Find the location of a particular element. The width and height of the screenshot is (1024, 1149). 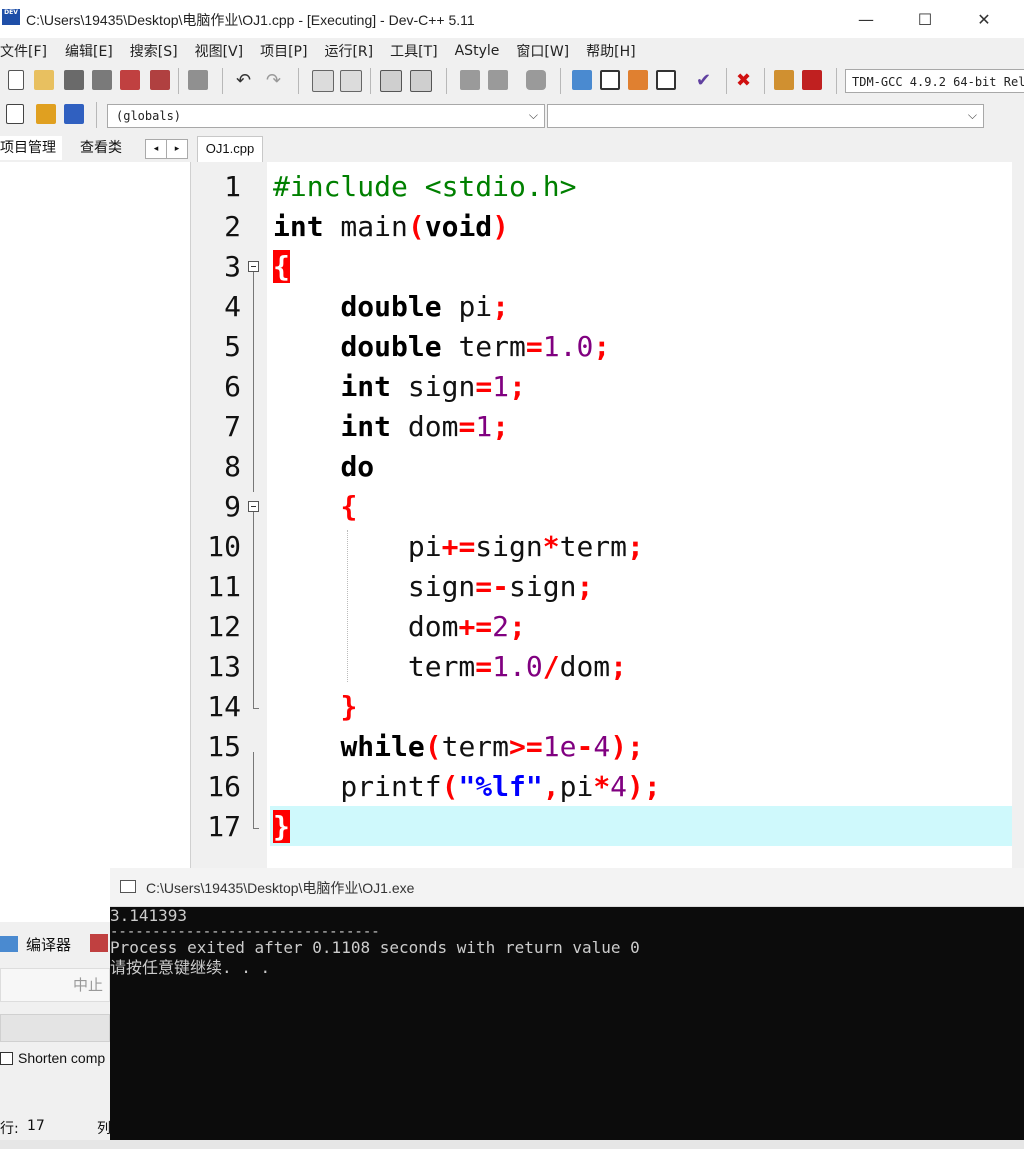

line-number: 4 is located at coordinates (232, 306).